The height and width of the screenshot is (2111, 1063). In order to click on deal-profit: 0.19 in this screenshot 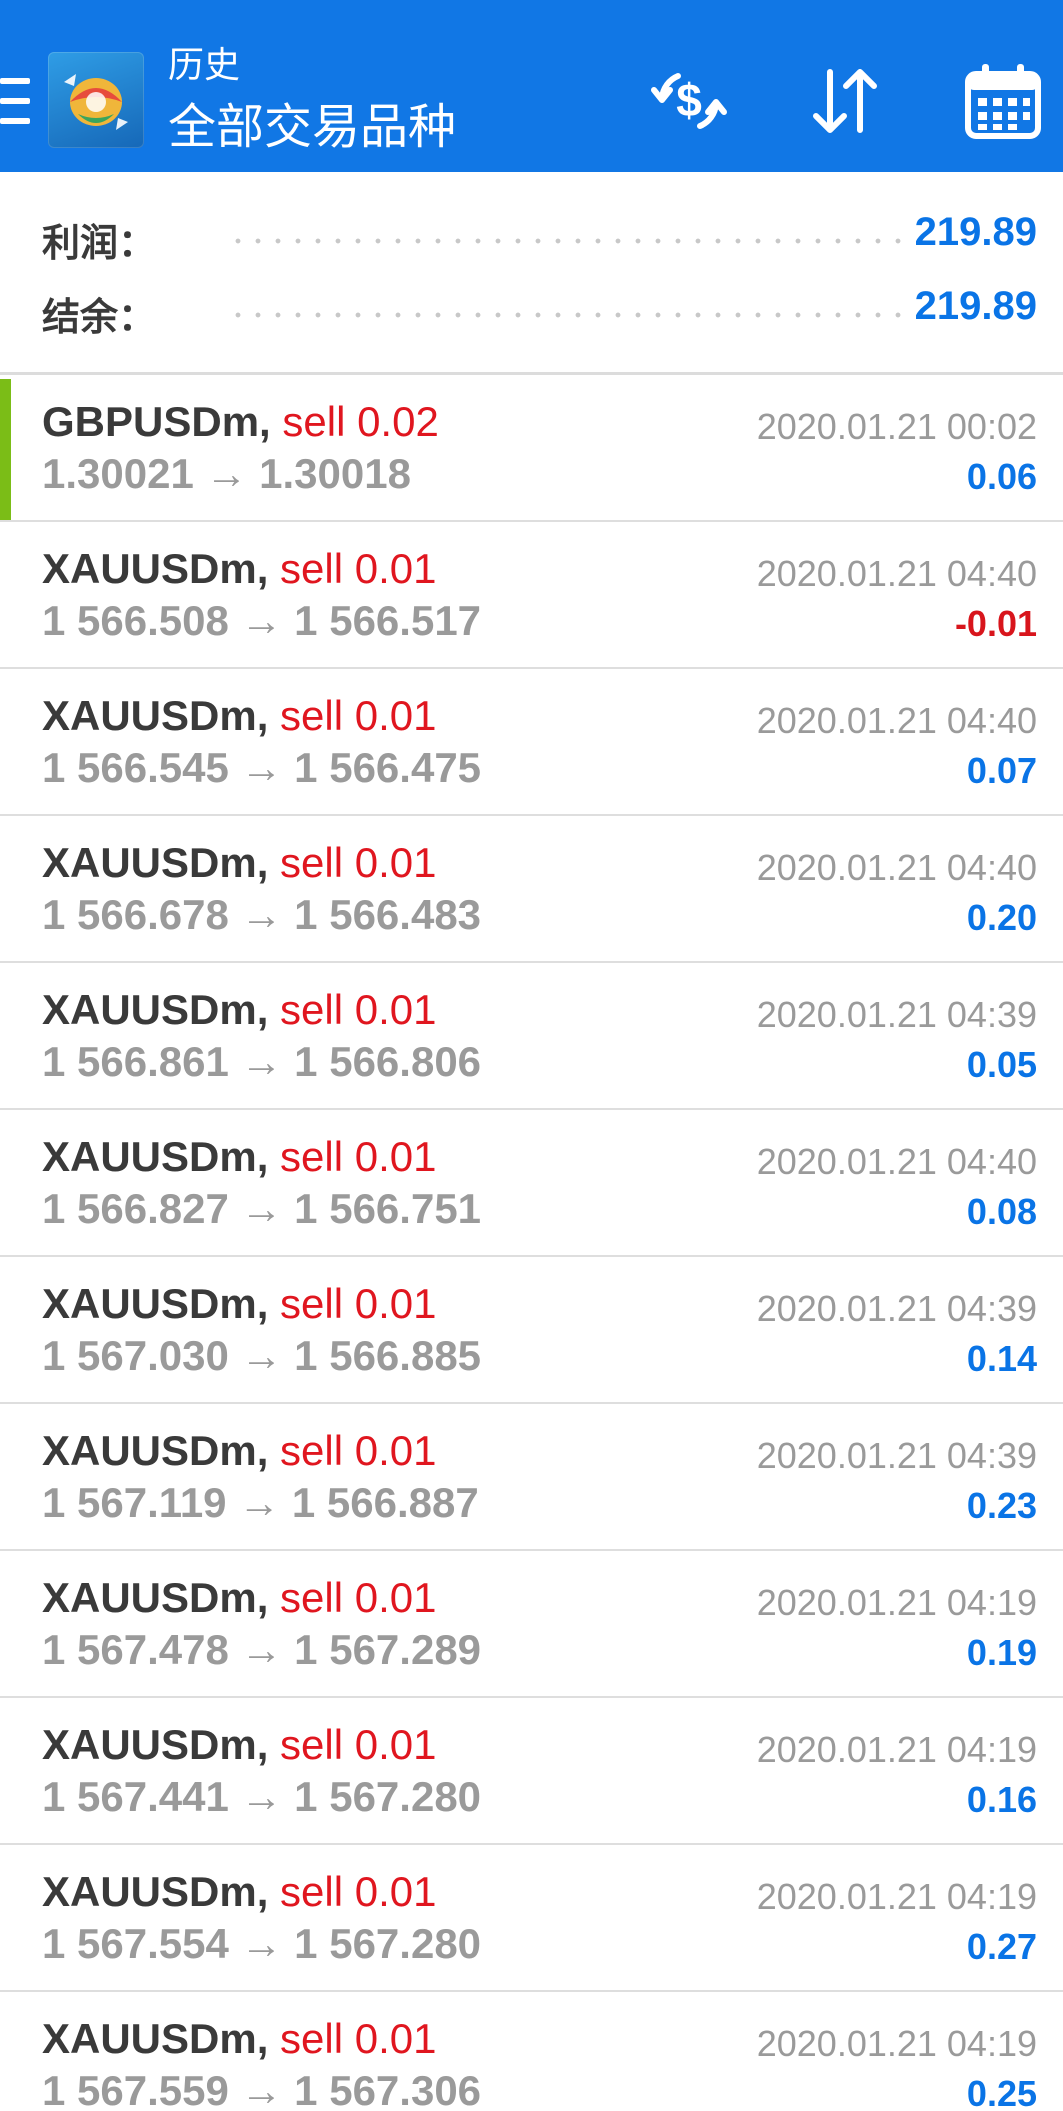, I will do `click(1001, 1652)`.